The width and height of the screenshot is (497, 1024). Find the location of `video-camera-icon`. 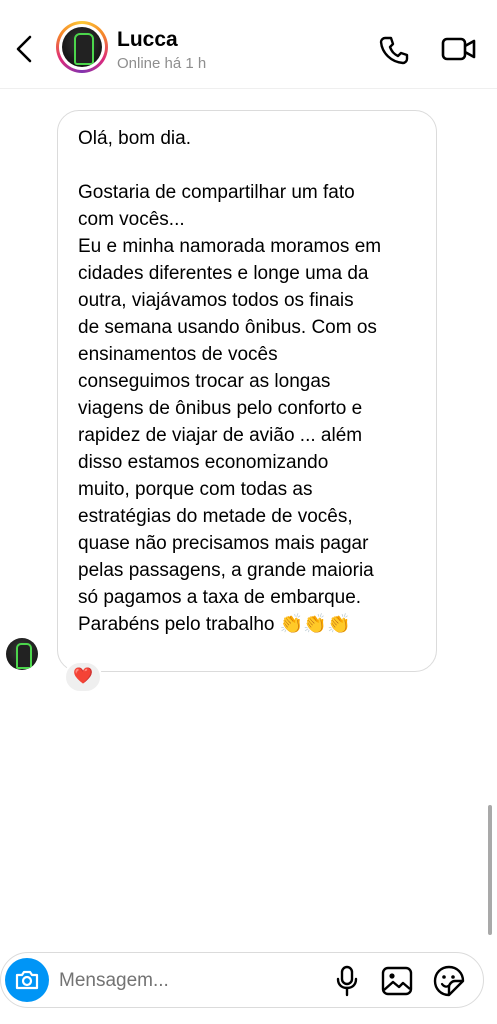

video-camera-icon is located at coordinates (459, 49).